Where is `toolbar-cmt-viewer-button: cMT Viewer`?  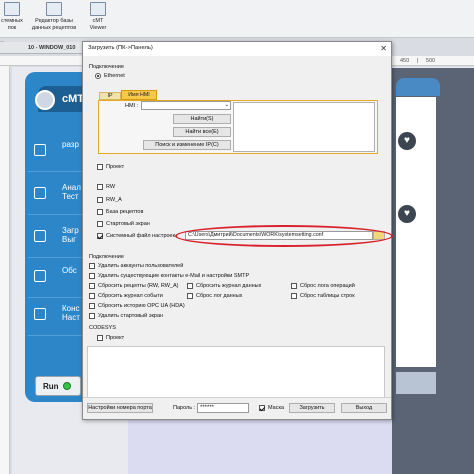
toolbar-cmt-viewer-button: cMT Viewer is located at coordinates (98, 19).